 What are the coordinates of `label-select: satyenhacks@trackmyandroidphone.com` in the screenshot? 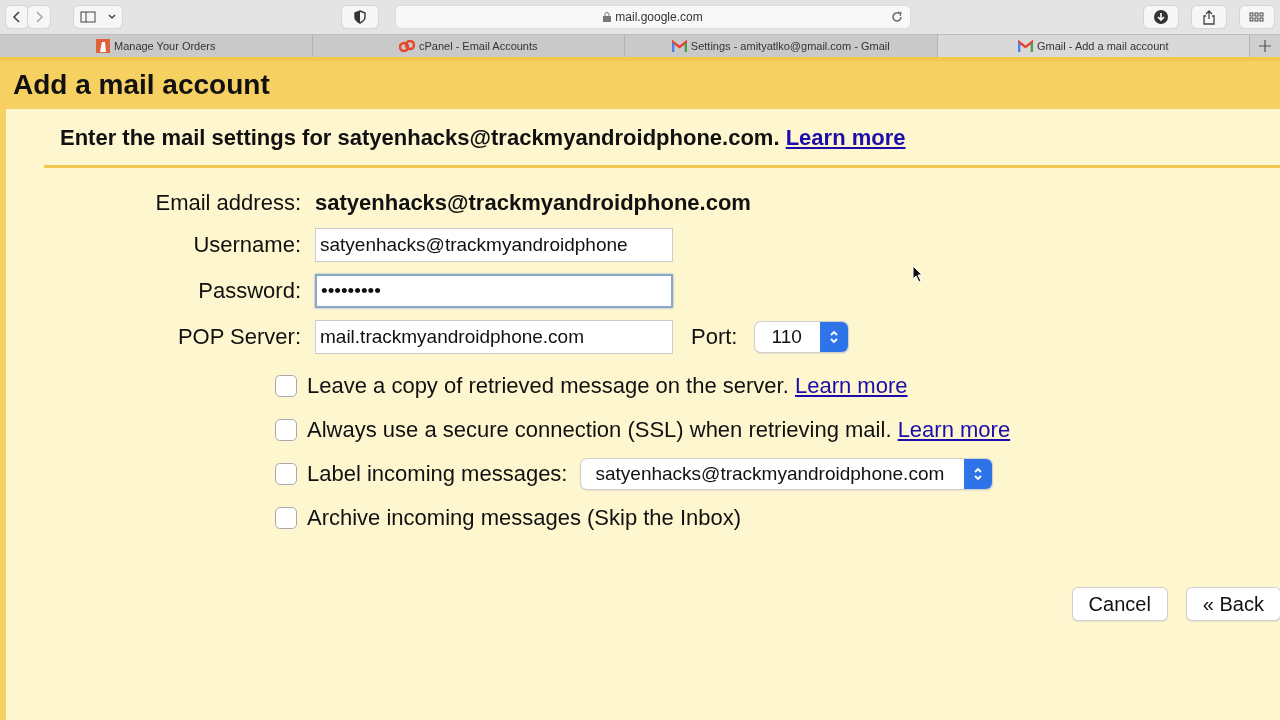 It's located at (787, 474).